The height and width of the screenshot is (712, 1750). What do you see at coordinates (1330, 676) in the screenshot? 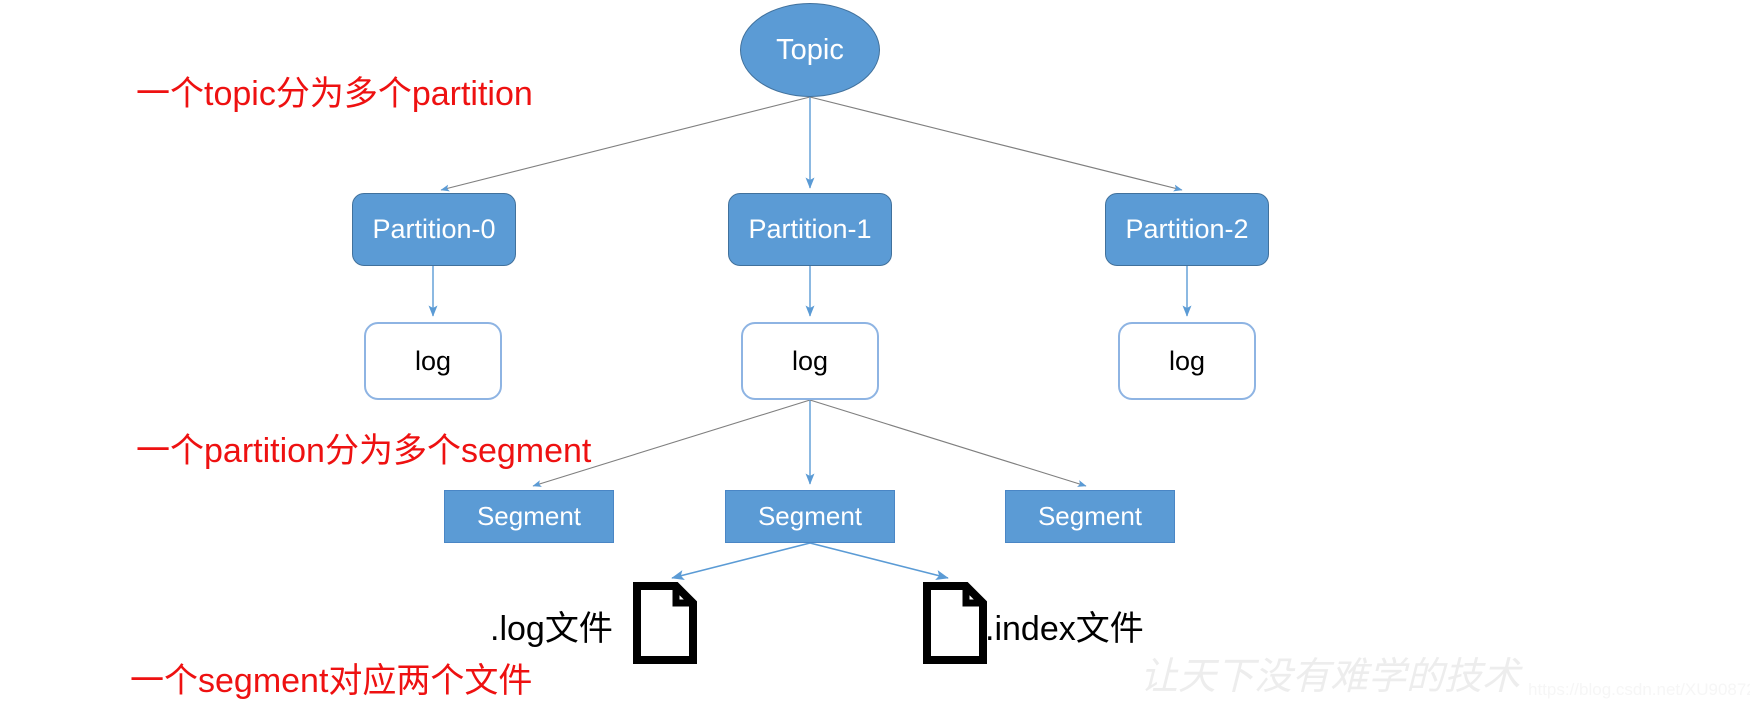
I see `watermark-slogan: 让天下没有难学的技术` at bounding box center [1330, 676].